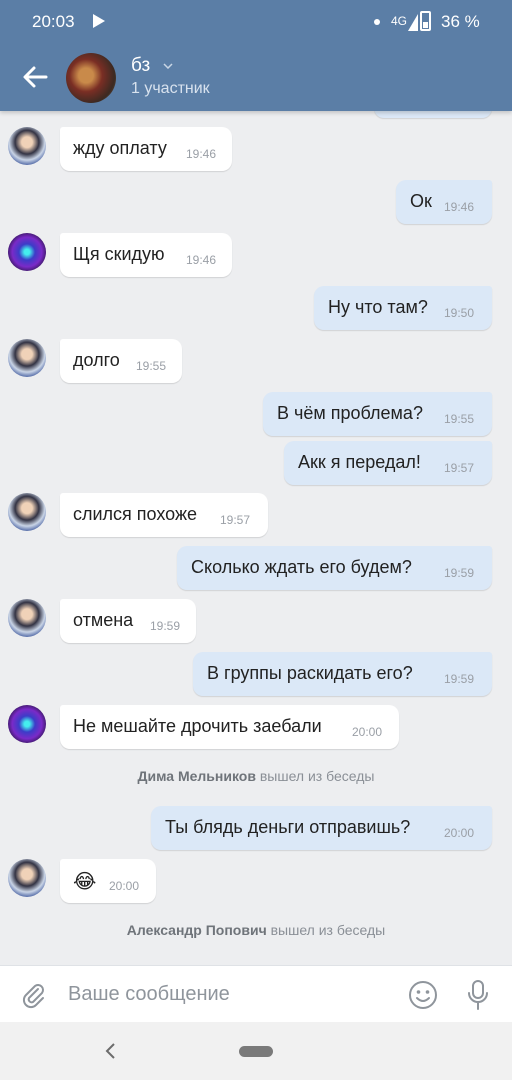 This screenshot has width=512, height=1080. I want to click on system-event: Дима Мельников вышел из беседы, so click(256, 776).